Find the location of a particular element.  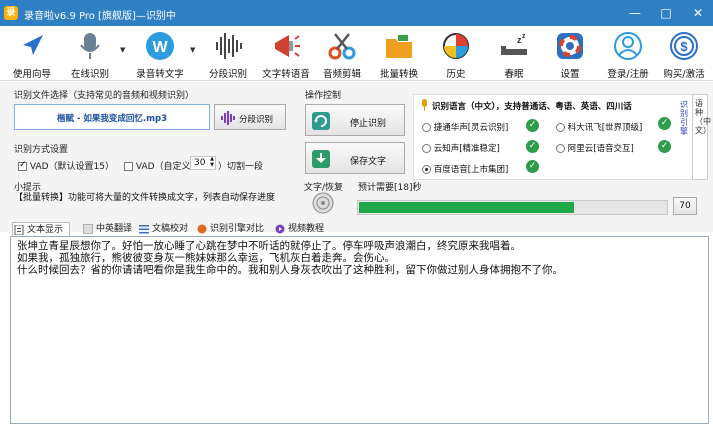

toolbar-history-button: 历史 is located at coordinates (456, 53).